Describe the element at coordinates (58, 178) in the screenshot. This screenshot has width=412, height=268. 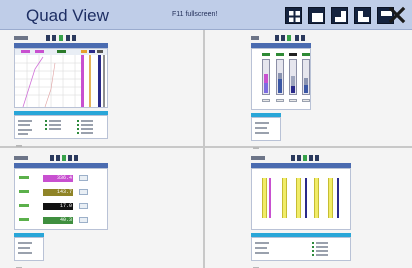
I see `digital-value: 336.4` at that location.